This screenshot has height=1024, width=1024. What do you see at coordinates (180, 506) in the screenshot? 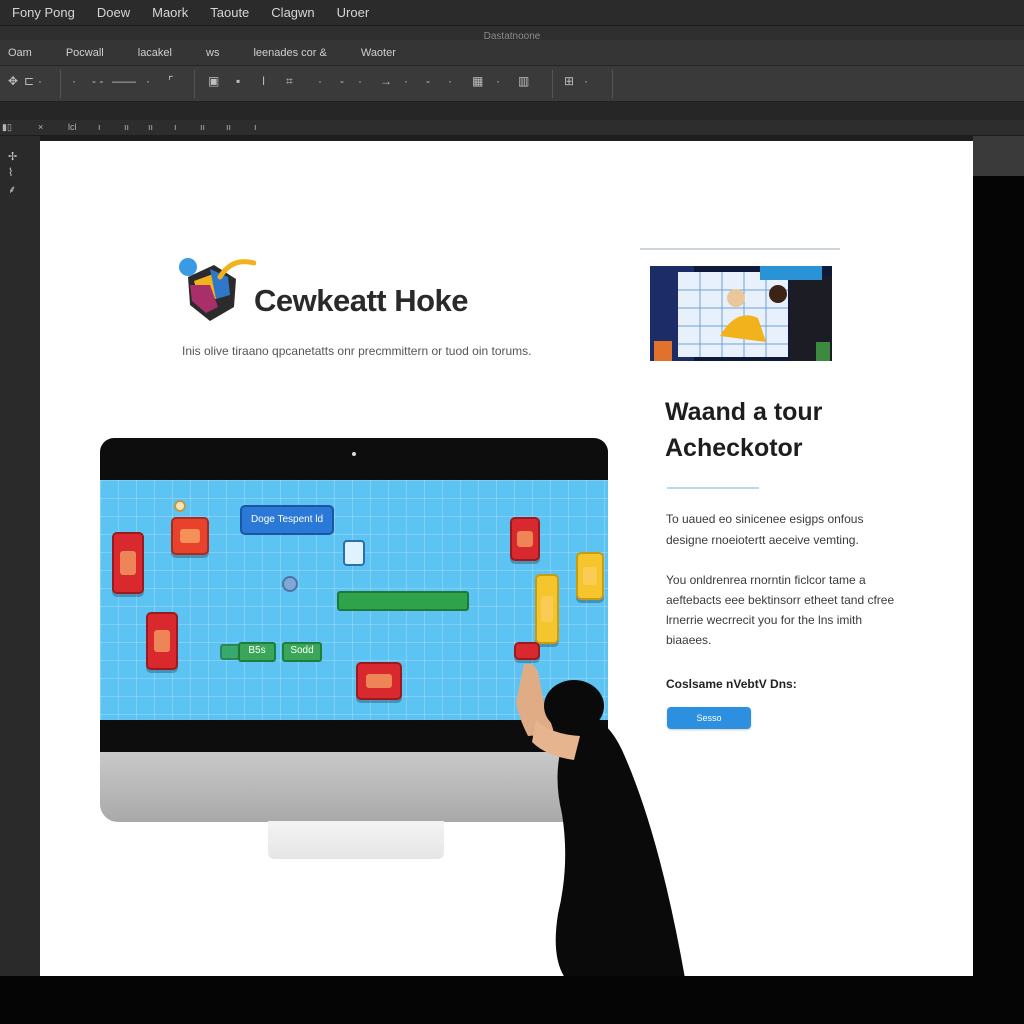
I see `game-token` at bounding box center [180, 506].